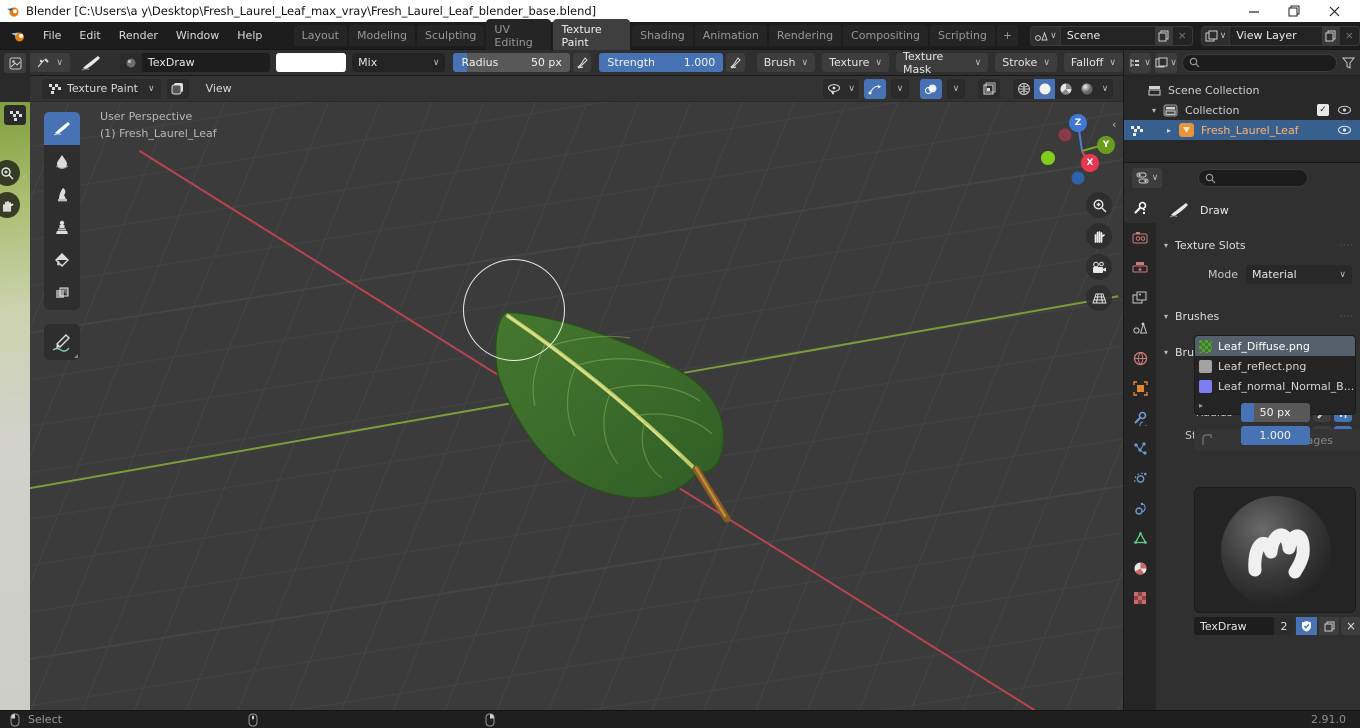 The height and width of the screenshot is (728, 1360). What do you see at coordinates (62, 227) in the screenshot?
I see `tool-clone-icon` at bounding box center [62, 227].